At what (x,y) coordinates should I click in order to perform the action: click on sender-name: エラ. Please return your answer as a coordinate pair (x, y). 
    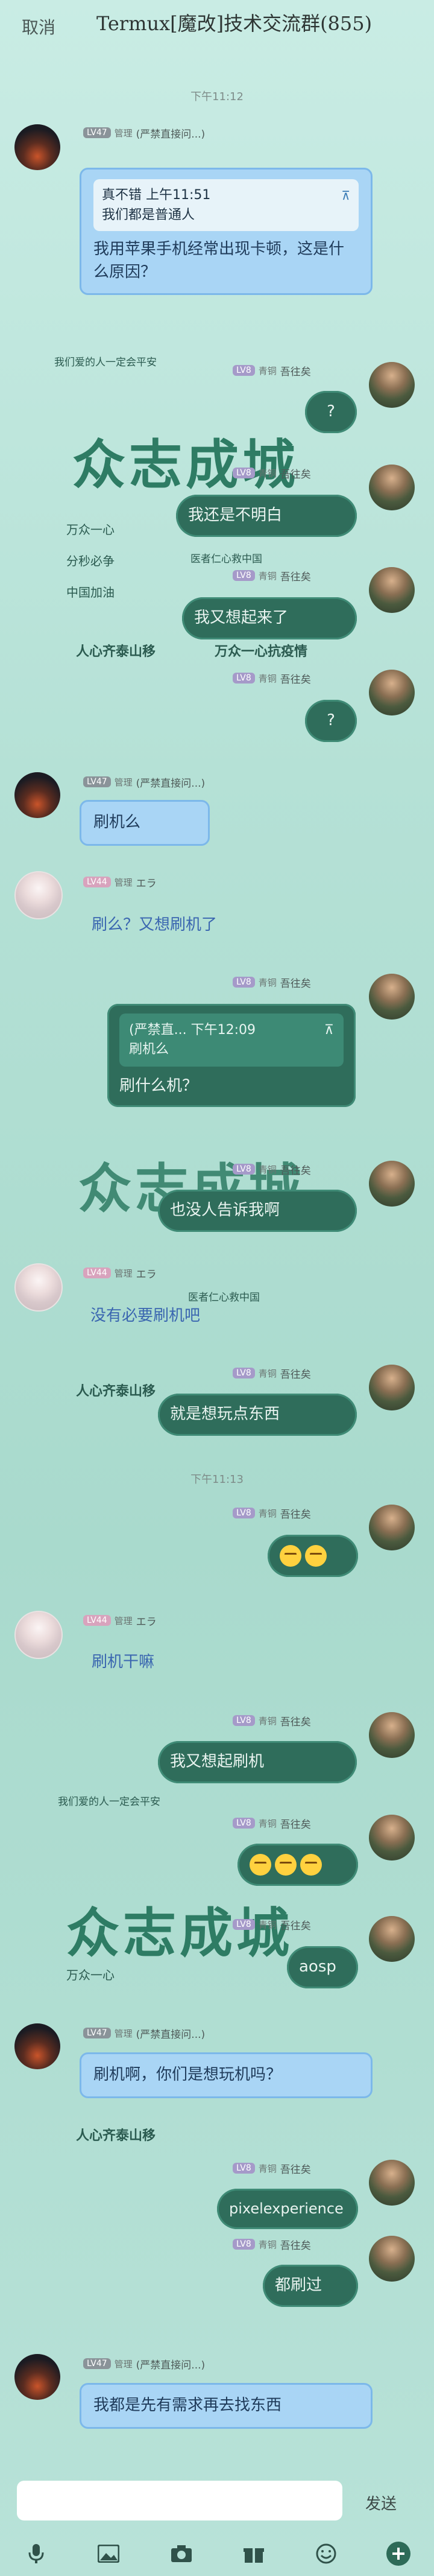
    Looking at the image, I should click on (146, 1274).